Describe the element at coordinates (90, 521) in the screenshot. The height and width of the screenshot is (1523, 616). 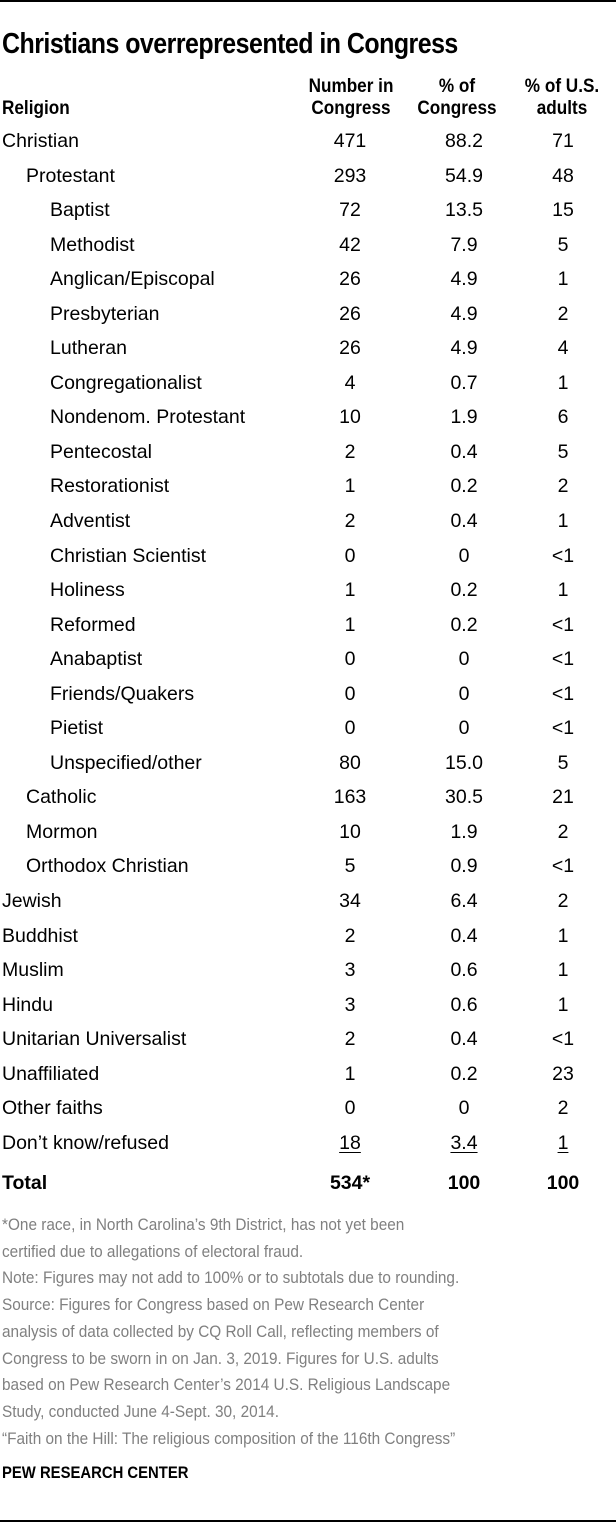
I see `religion-label: Adventist` at that location.